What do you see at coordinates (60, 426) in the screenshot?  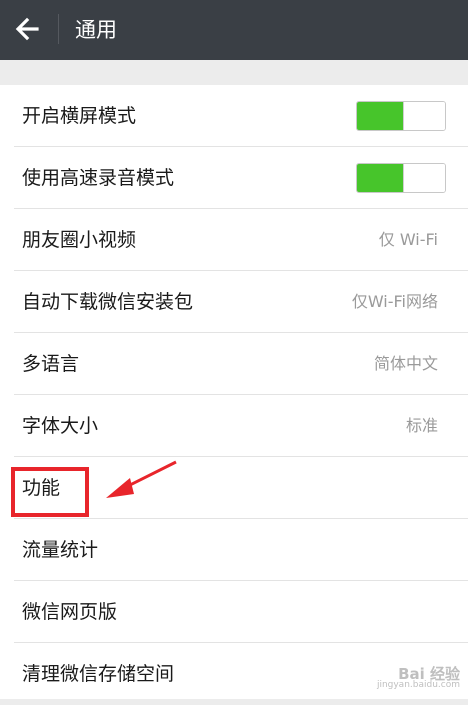 I see `setting-label: 字体大小` at bounding box center [60, 426].